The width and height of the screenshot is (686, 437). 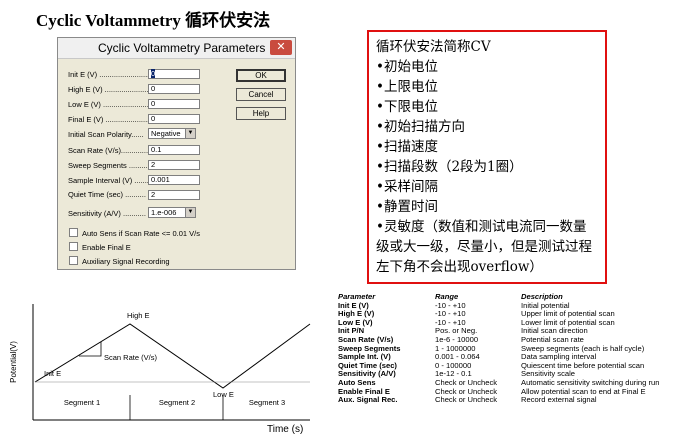 I want to click on dialog-title: Cyclic Voltammetry Parameters, so click(x=182, y=48).